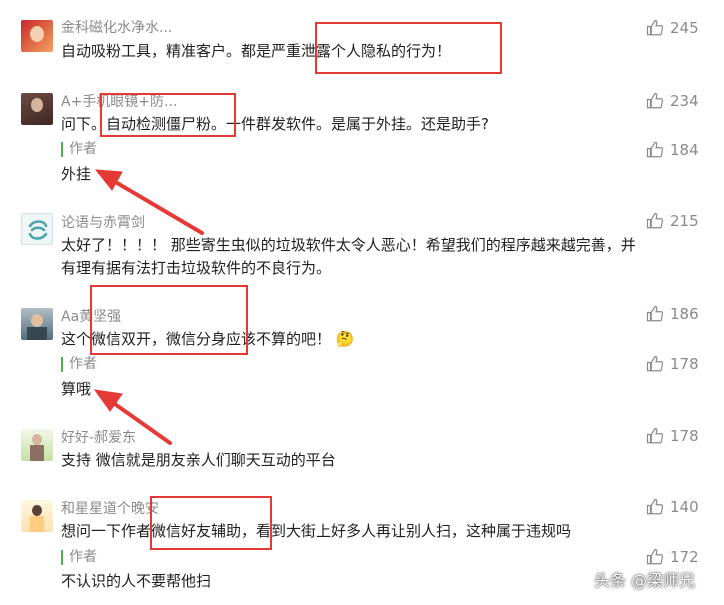  Describe the element at coordinates (148, 307) in the screenshot. I see `annotation-arrows` at that location.